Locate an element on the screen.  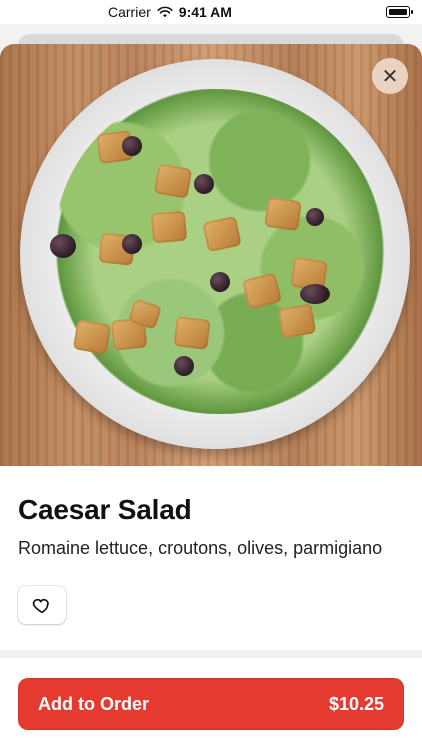
price-label: $10.25 is located at coordinates (356, 703).